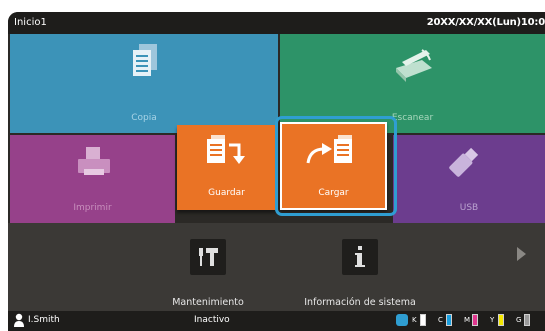 This screenshot has width=545, height=331. What do you see at coordinates (208, 302) in the screenshot?
I see `maintenance-label: Mantenimiento` at bounding box center [208, 302].